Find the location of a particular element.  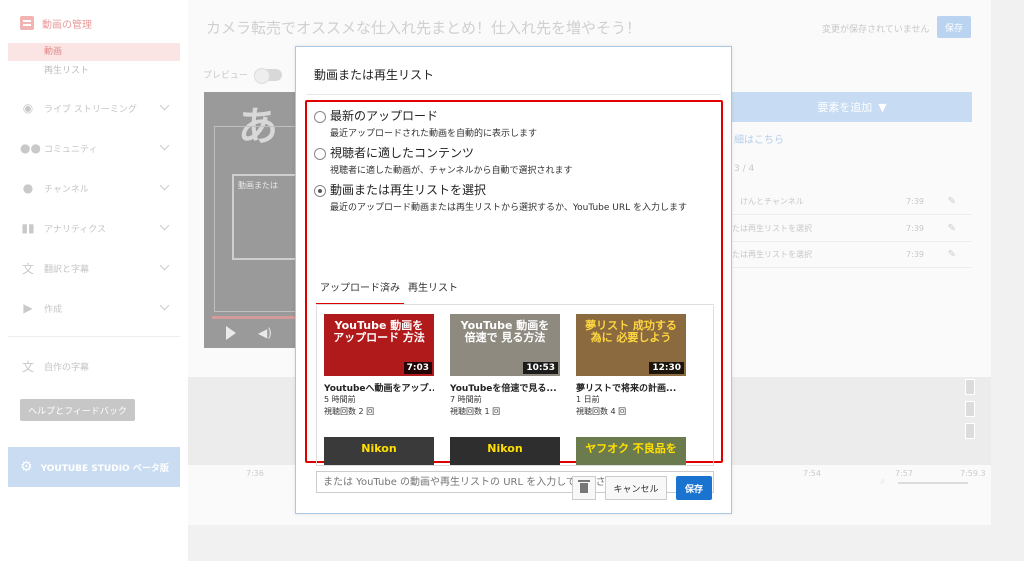

sidebar-item-channel: ● チャンネル is located at coordinates (94, 188).